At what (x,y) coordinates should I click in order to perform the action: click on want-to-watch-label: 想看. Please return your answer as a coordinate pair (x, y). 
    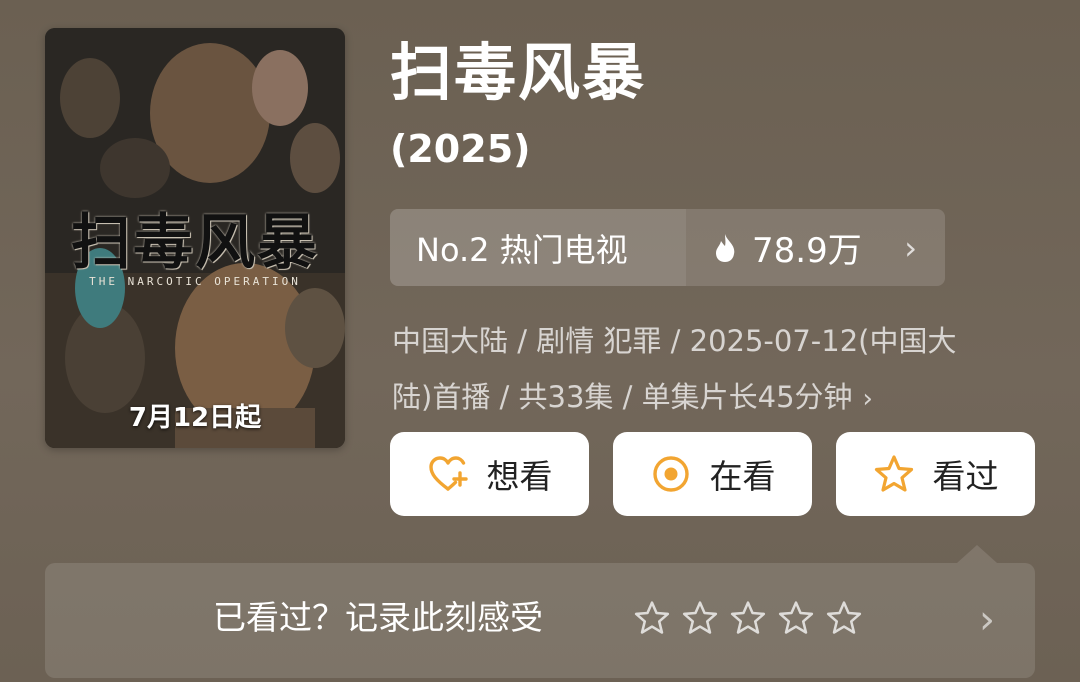
    Looking at the image, I should click on (519, 476).